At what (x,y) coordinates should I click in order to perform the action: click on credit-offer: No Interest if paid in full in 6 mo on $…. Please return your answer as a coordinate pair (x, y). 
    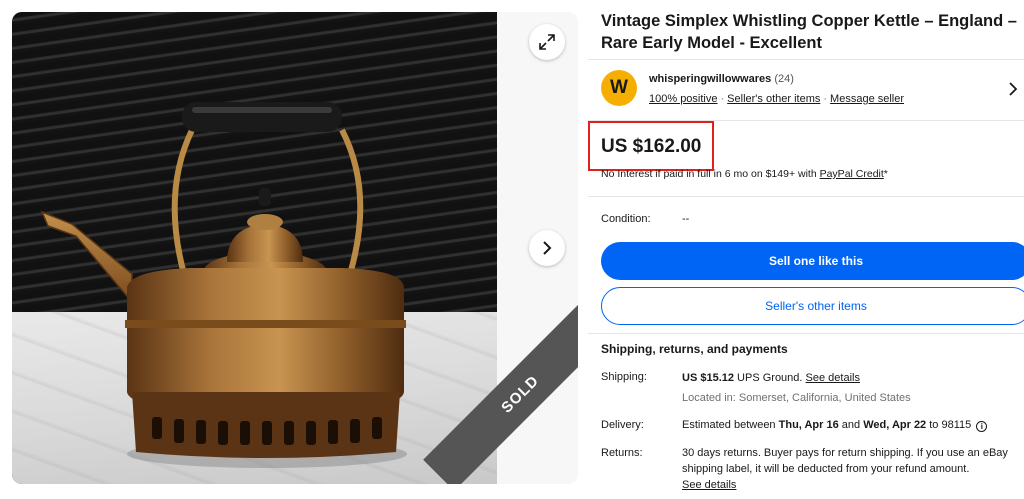
    Looking at the image, I should click on (744, 174).